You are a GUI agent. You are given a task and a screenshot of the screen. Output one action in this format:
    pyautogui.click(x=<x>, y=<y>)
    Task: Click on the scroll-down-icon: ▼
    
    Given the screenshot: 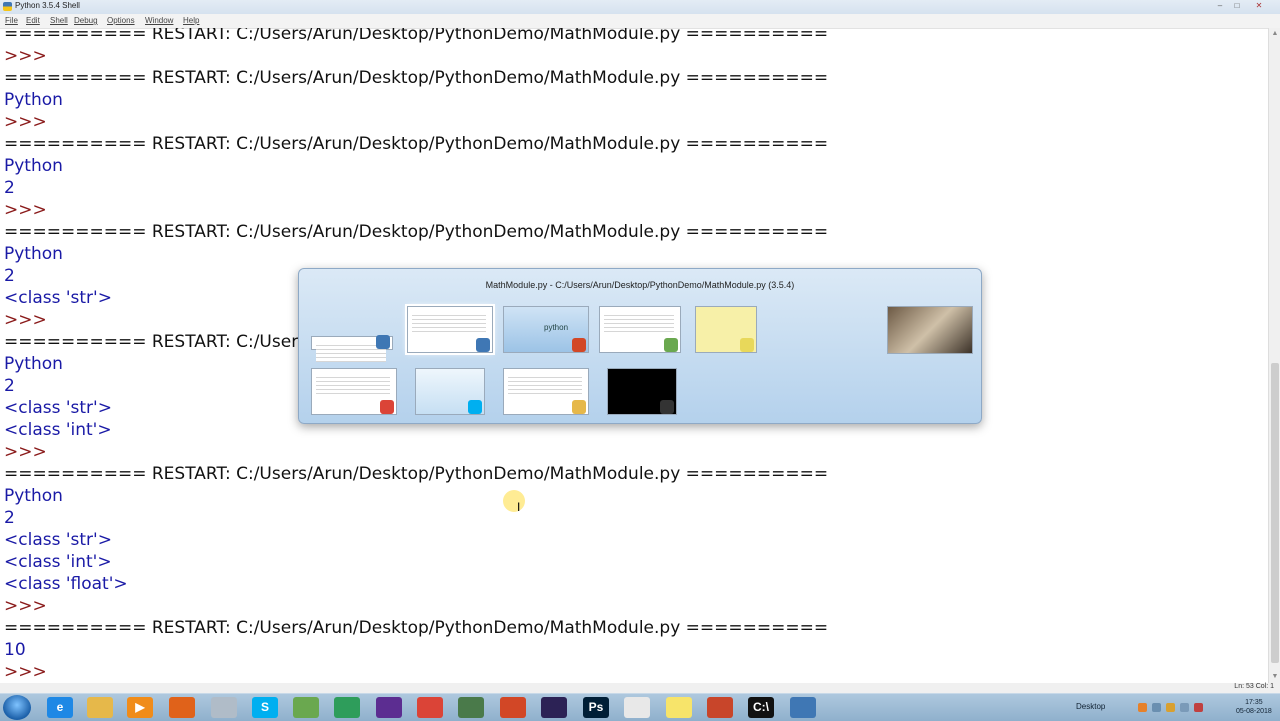 What is the action you would take?
    pyautogui.click(x=1275, y=676)
    